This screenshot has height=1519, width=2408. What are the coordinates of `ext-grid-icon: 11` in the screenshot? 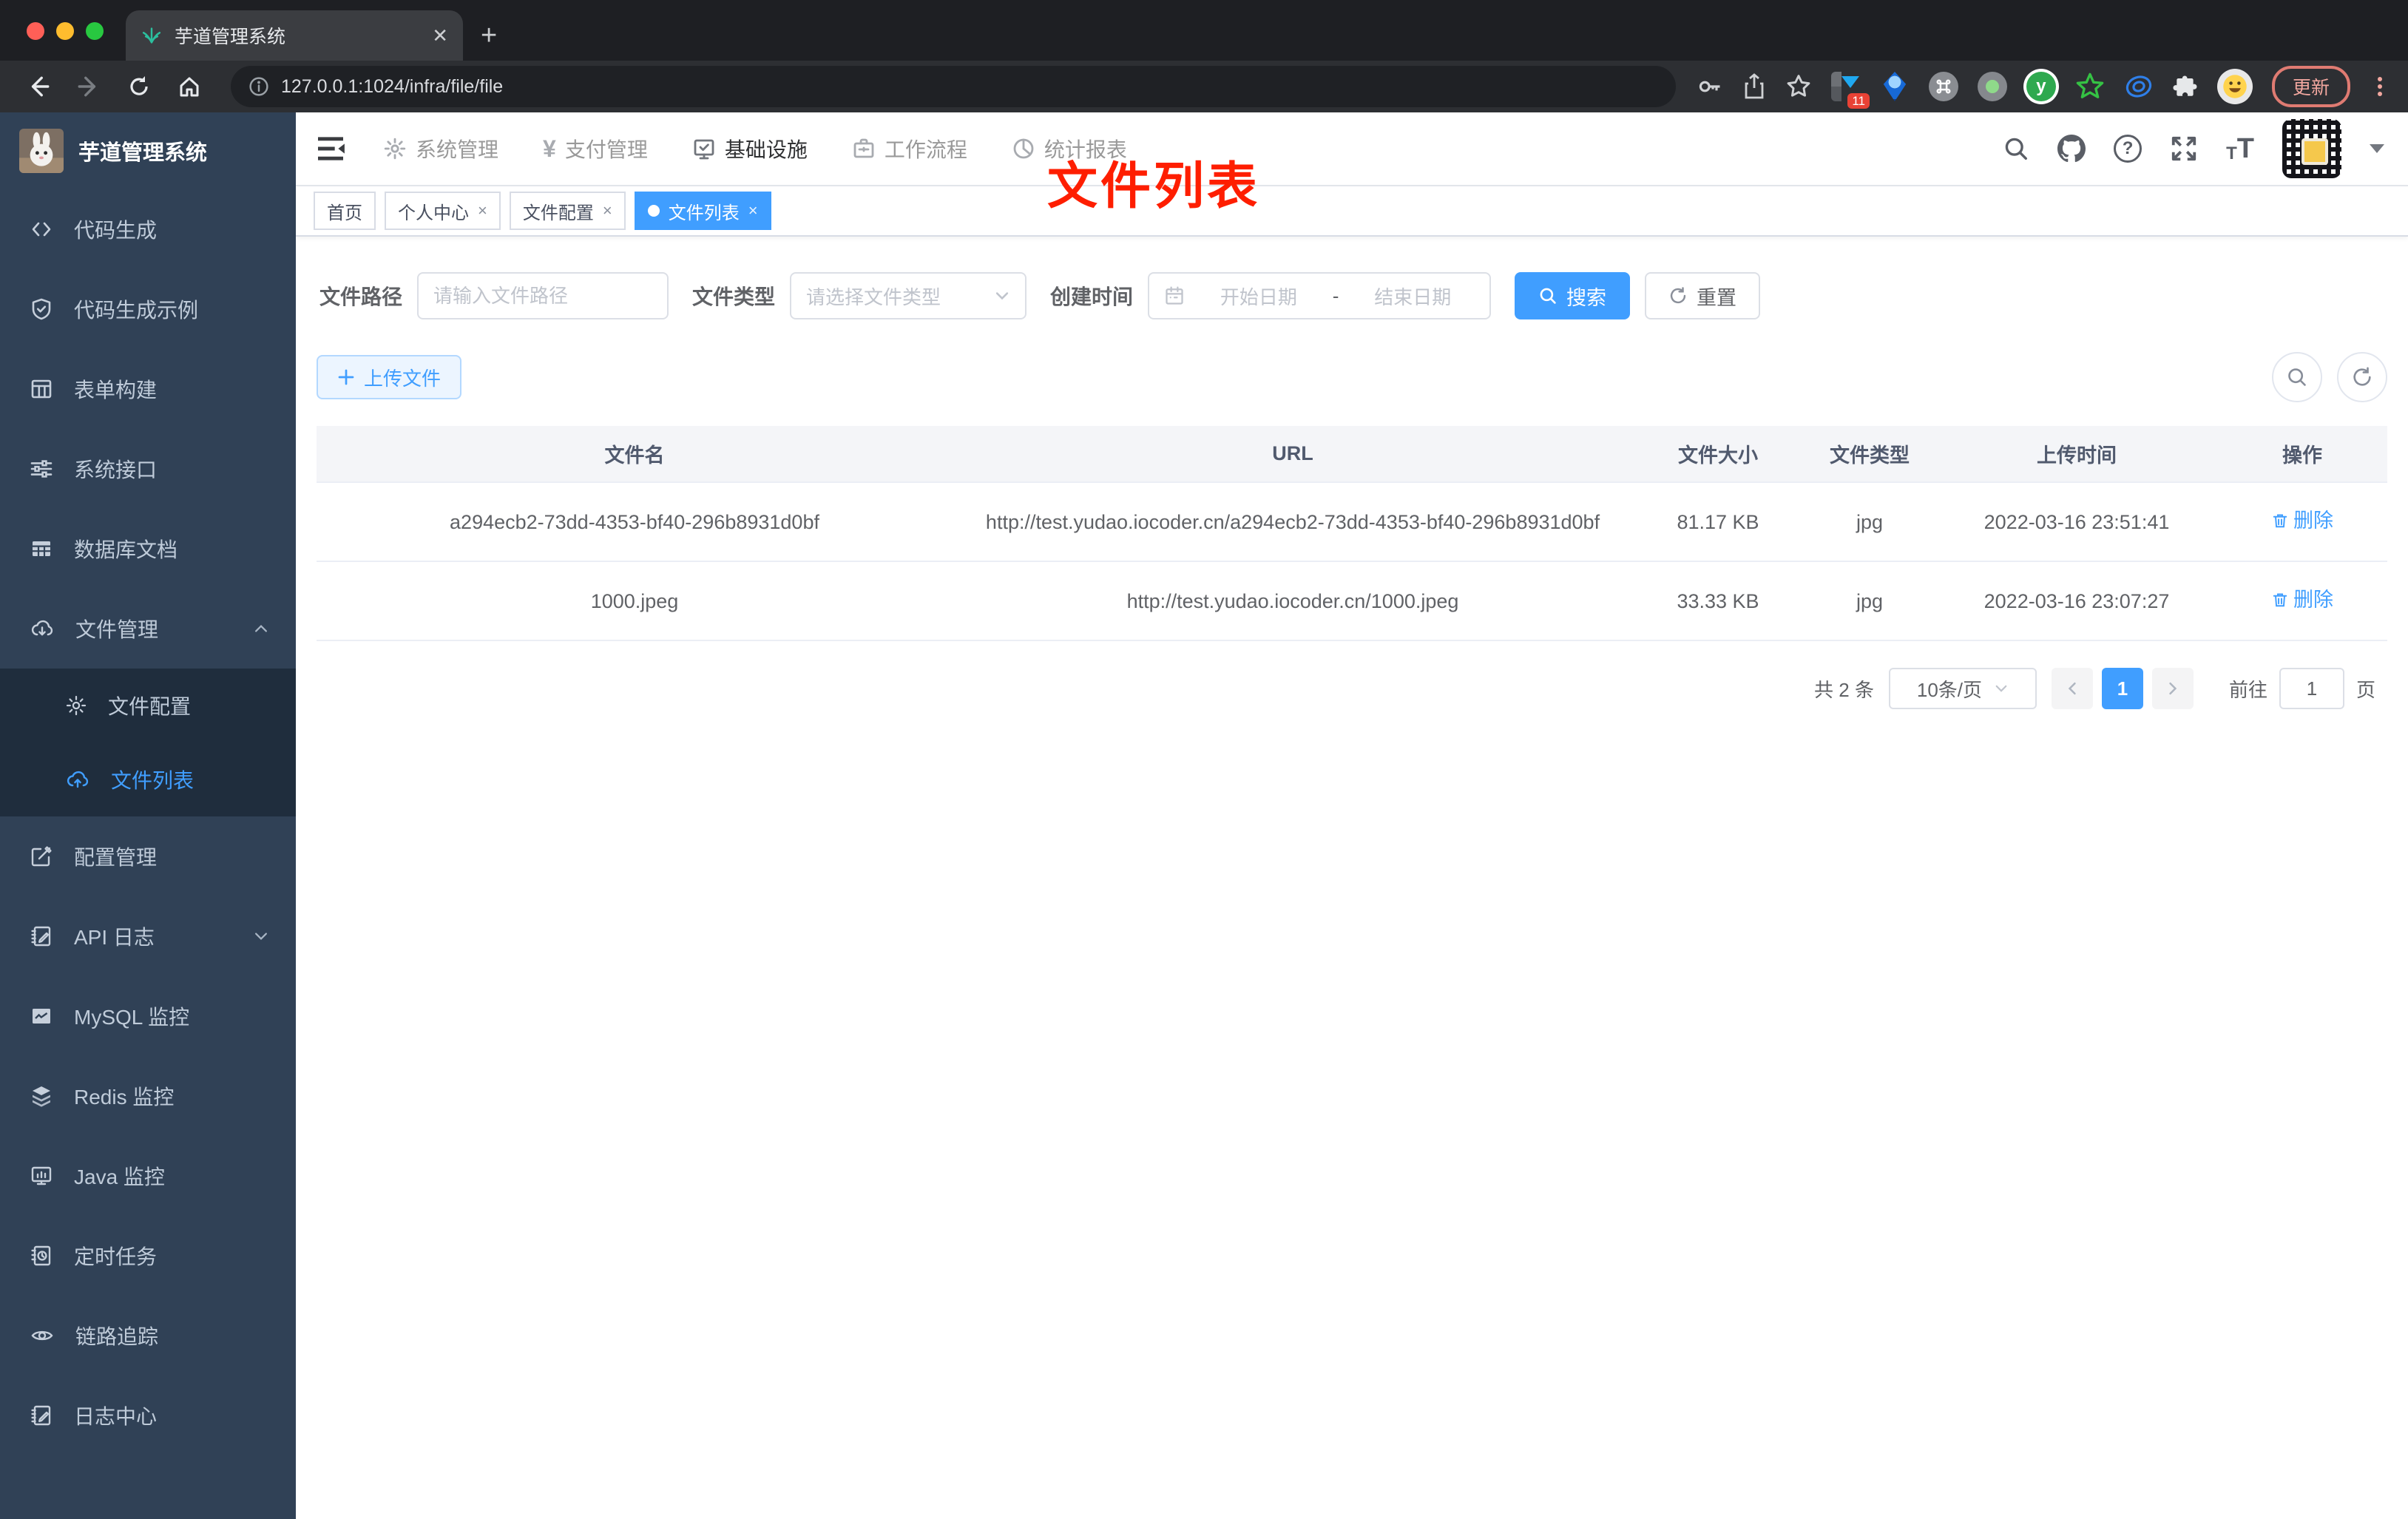 It's located at (1850, 90).